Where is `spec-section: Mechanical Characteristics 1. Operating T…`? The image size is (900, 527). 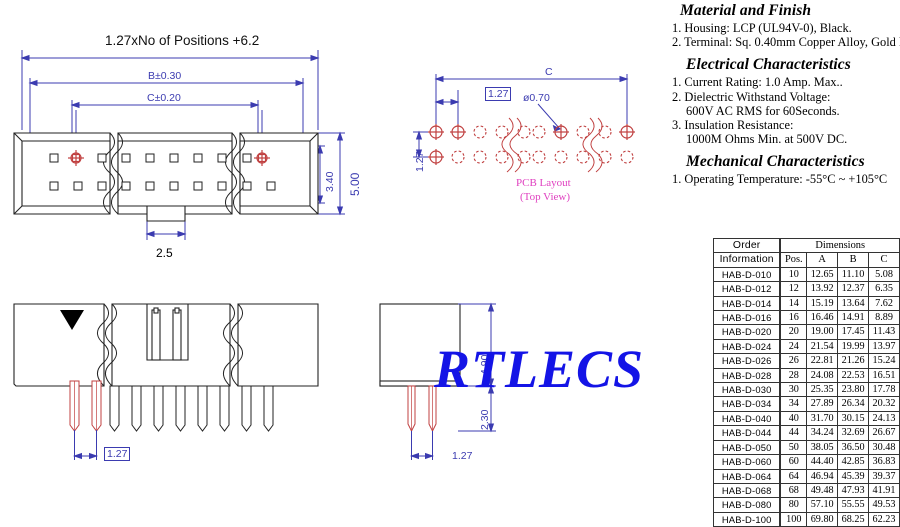
spec-section: Mechanical Characteristics 1. Operating T… is located at coordinates (786, 169).